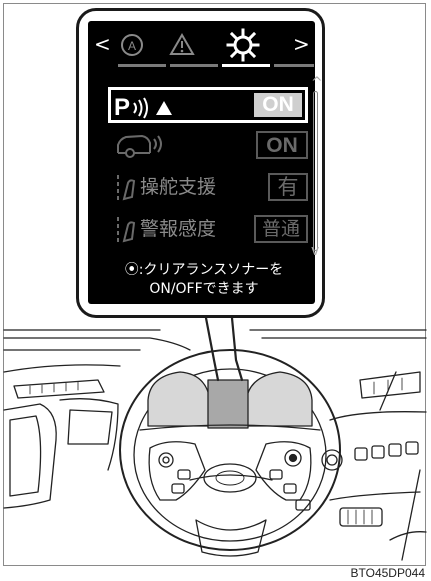 The height and width of the screenshot is (581, 431). I want to click on hint-line-2: ON/OFFできます, so click(204, 289).